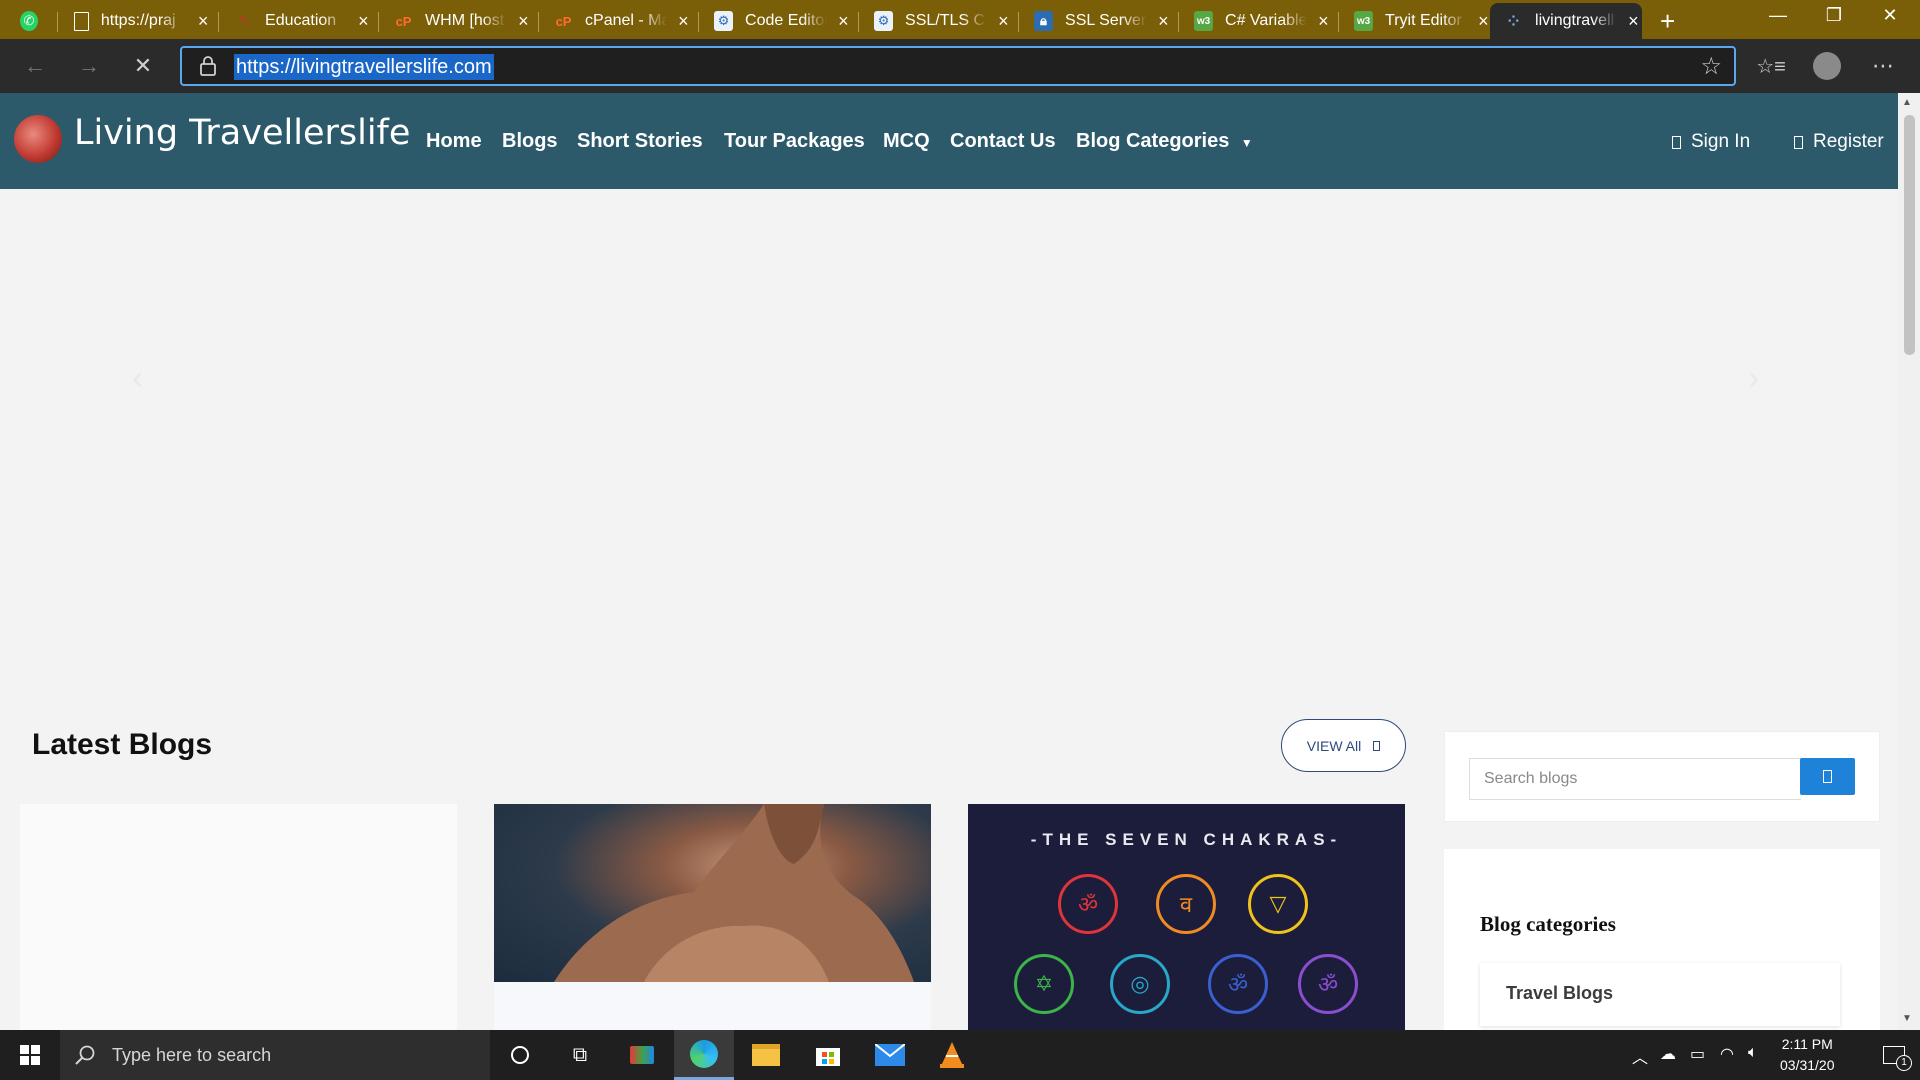 The image size is (1920, 1080). What do you see at coordinates (454, 141) in the screenshot?
I see `nav-home: Home` at bounding box center [454, 141].